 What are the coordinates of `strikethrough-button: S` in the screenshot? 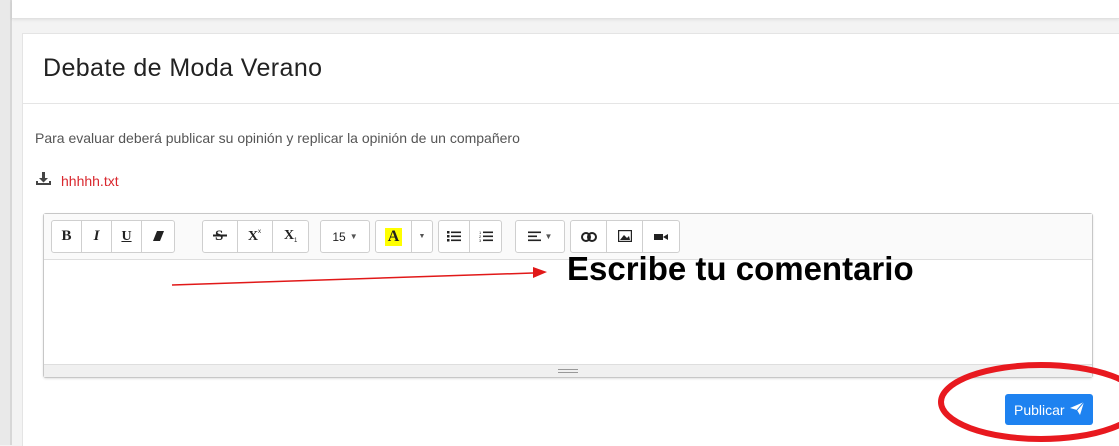 It's located at (220, 236).